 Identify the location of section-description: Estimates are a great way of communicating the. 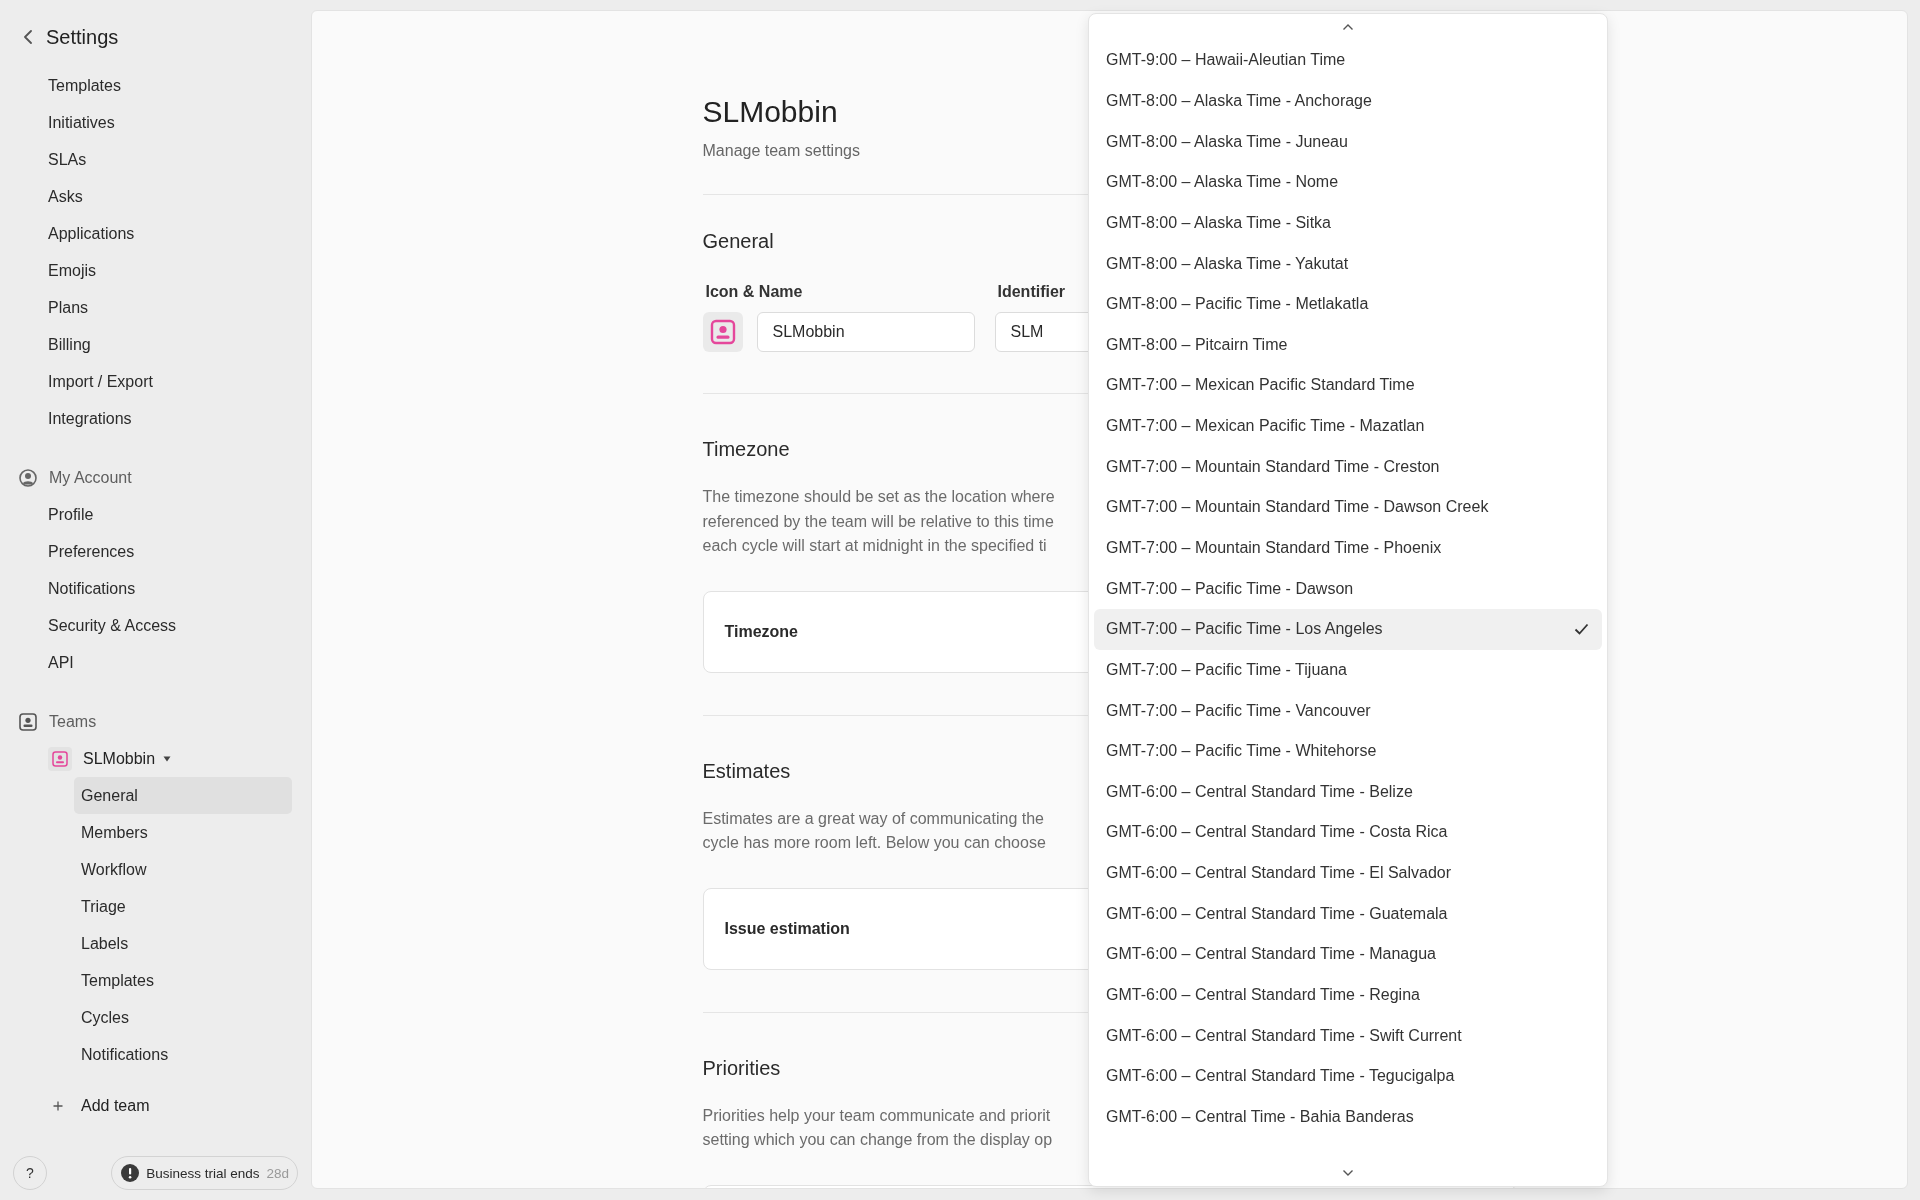
(873, 818).